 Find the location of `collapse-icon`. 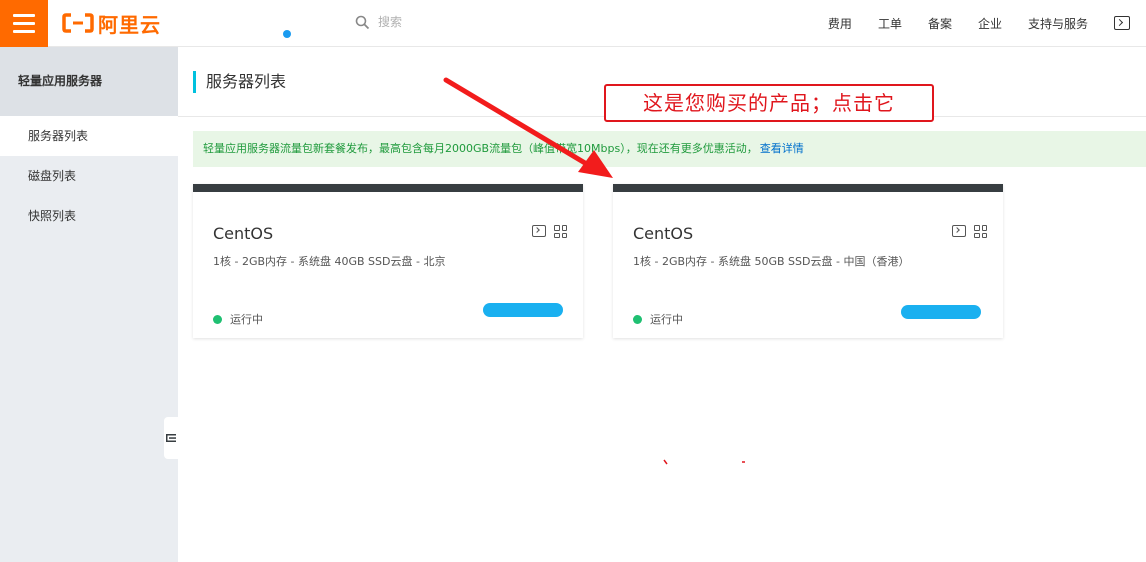

collapse-icon is located at coordinates (171, 438).